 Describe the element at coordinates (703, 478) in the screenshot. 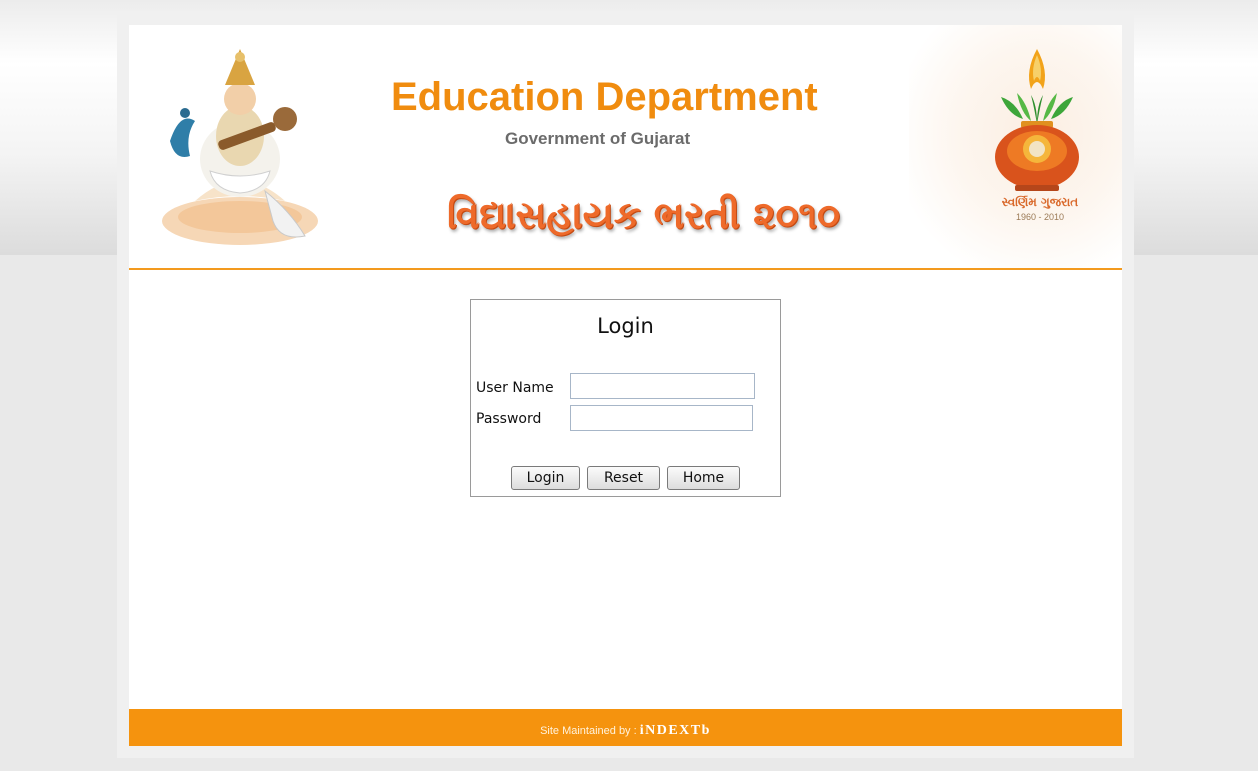

I see `home-button: Home` at that location.